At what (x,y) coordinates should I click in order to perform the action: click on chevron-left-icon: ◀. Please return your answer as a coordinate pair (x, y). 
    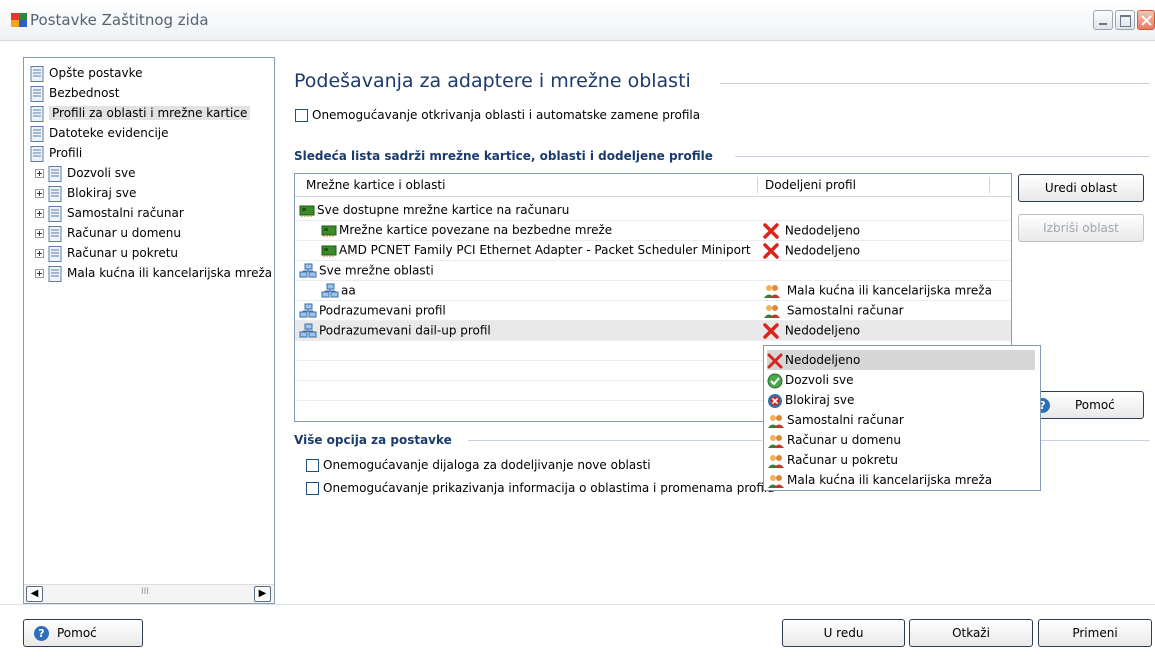
    Looking at the image, I should click on (34, 593).